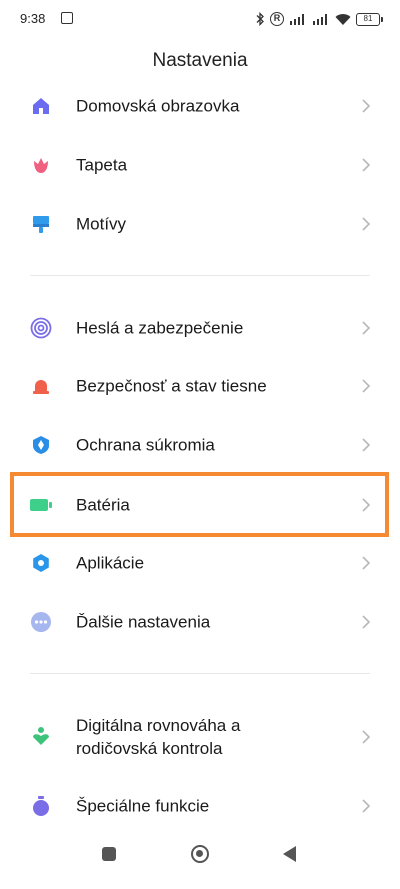 This screenshot has width=400, height=889. Describe the element at coordinates (200, 224) in the screenshot. I see `settings-item-themes: Motívy` at that location.